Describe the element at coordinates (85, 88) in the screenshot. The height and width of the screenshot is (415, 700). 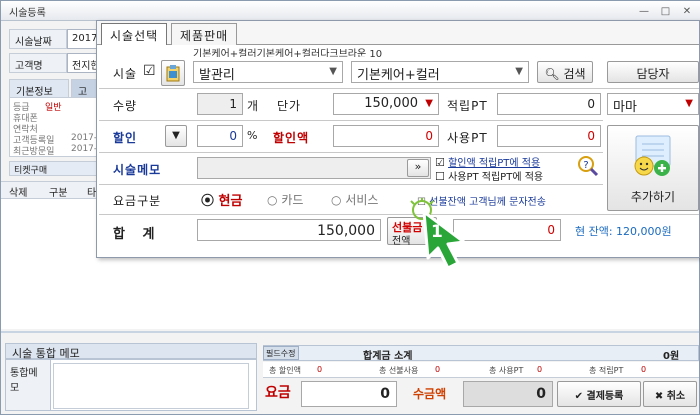
I see `tab-other: 고` at that location.